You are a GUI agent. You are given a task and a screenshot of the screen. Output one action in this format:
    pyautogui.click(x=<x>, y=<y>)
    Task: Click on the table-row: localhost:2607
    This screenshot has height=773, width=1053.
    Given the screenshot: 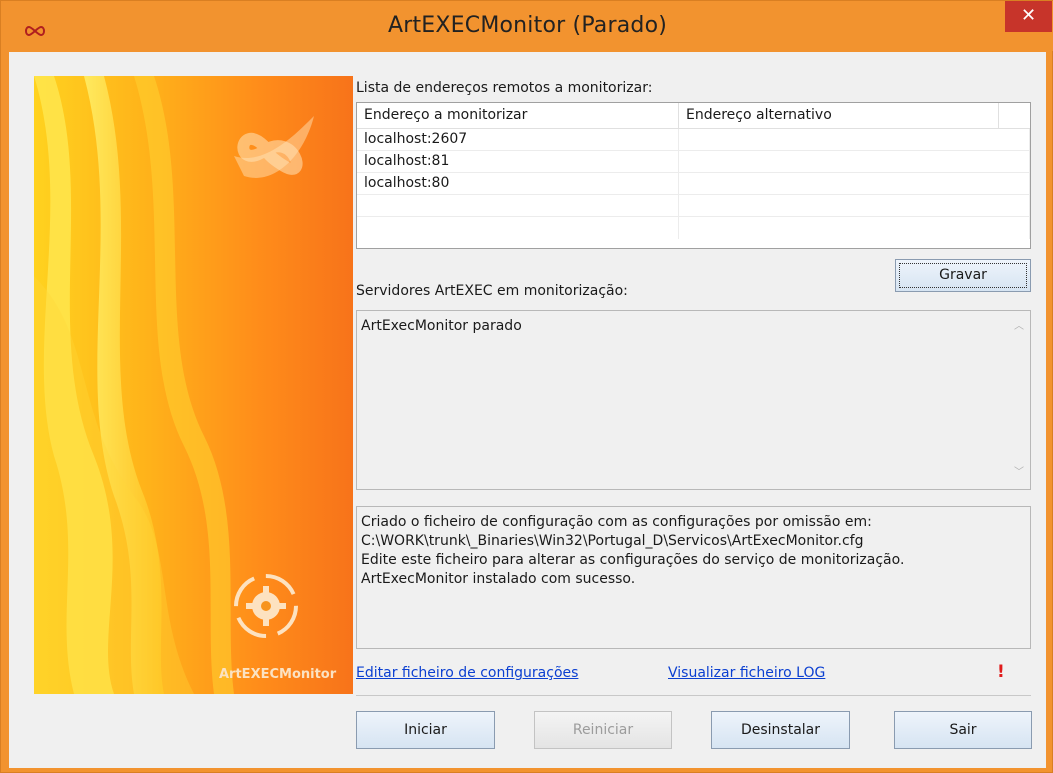 What is the action you would take?
    pyautogui.click(x=693, y=140)
    